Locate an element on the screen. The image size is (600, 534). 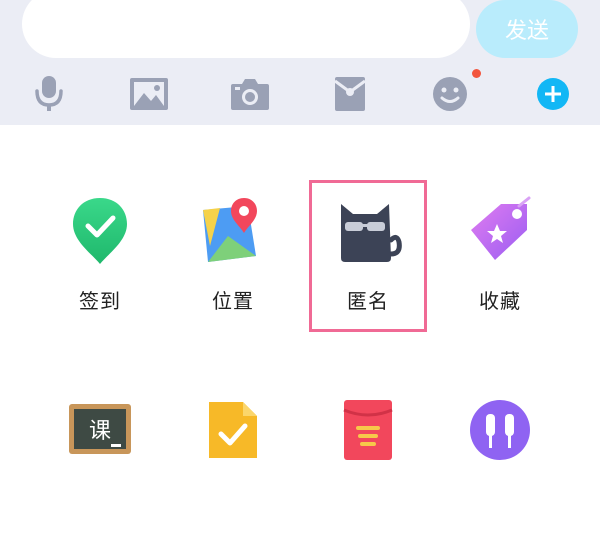
favorite-tag-icon is located at coordinates (500, 231).